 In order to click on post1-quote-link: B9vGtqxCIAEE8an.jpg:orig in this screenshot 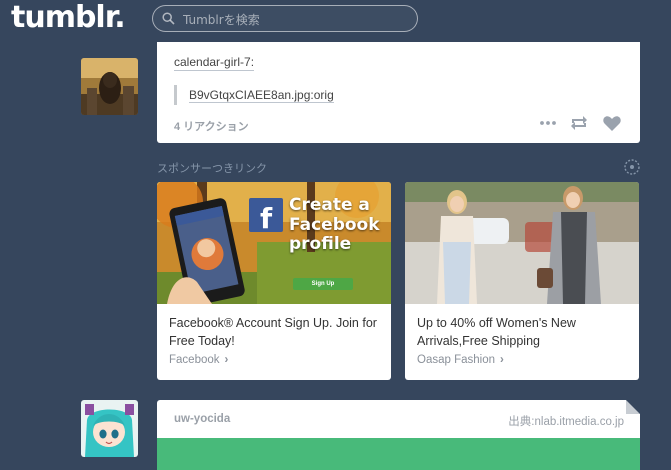, I will do `click(261, 95)`.